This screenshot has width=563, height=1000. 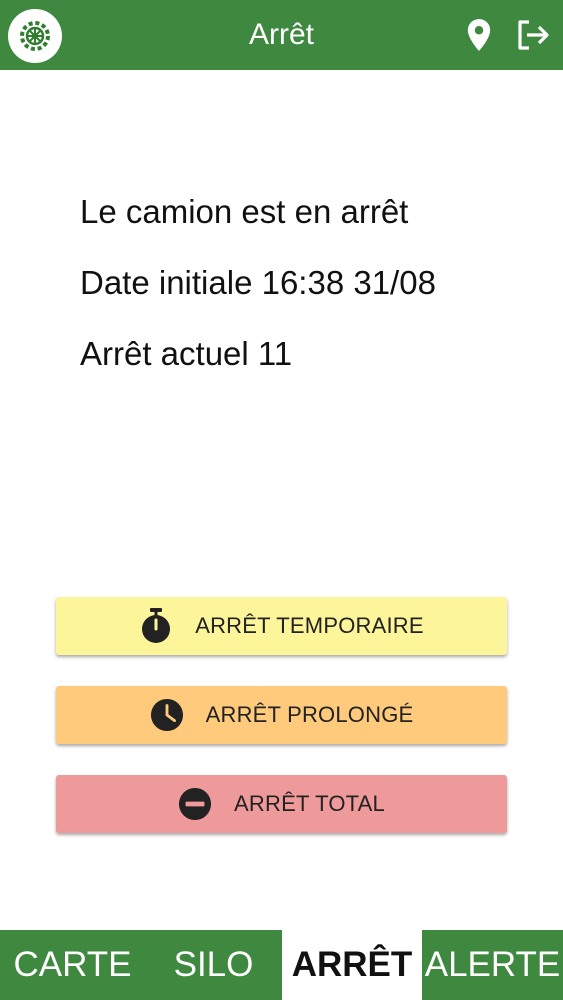 I want to click on logout-icon, so click(x=533, y=35).